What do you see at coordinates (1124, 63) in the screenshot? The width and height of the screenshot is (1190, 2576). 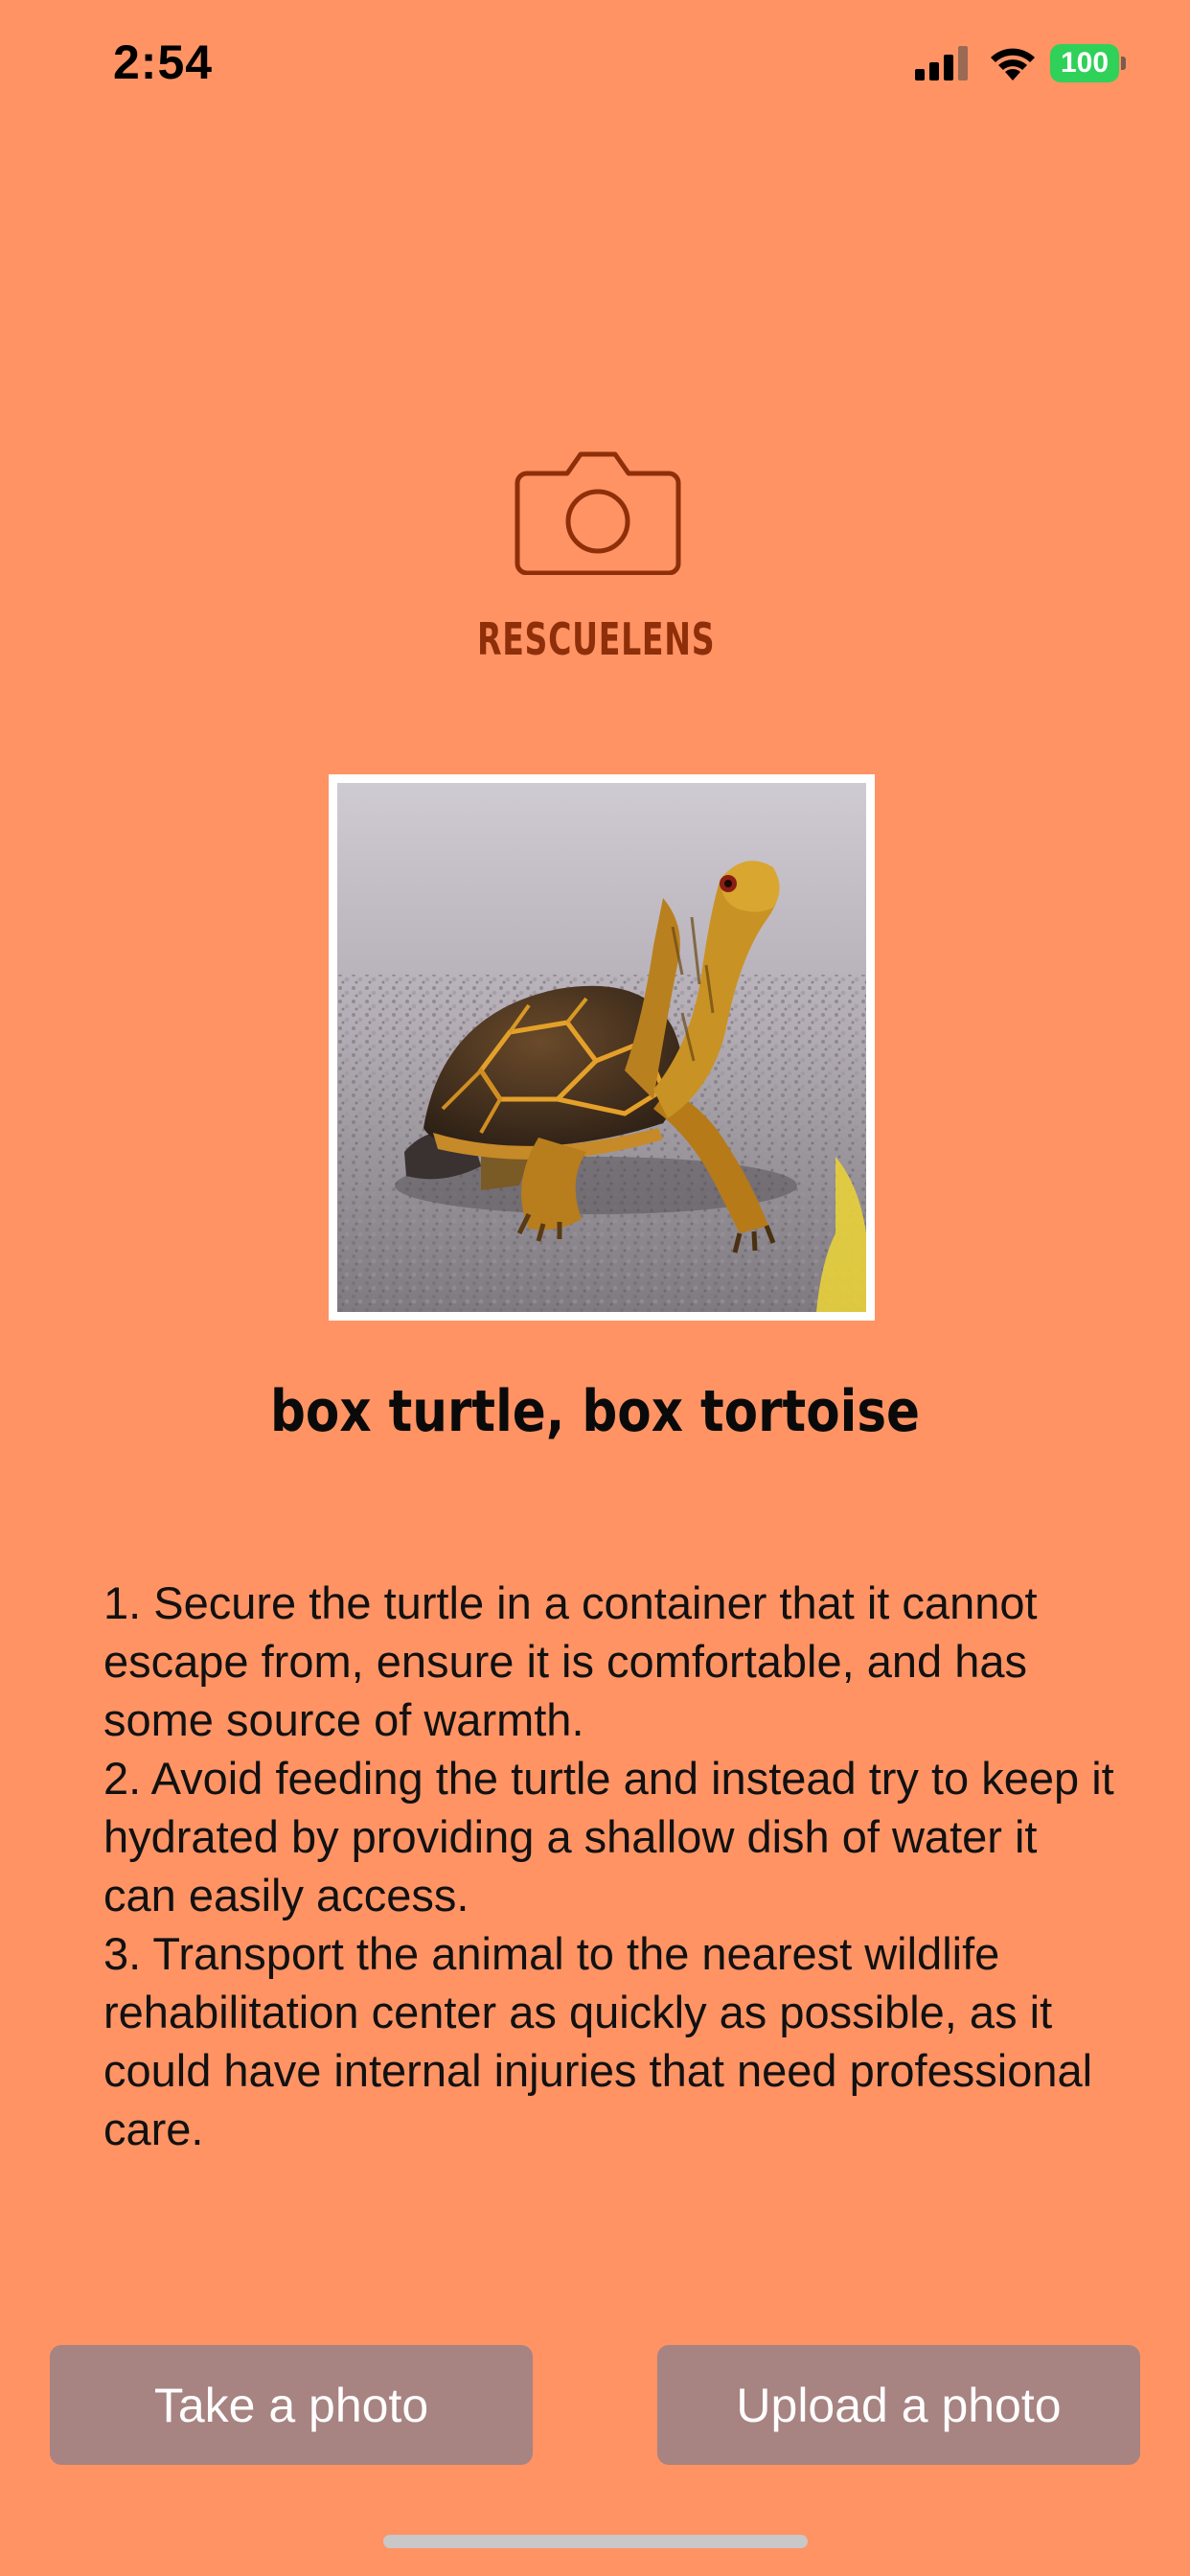 I see `battery-cap` at bounding box center [1124, 63].